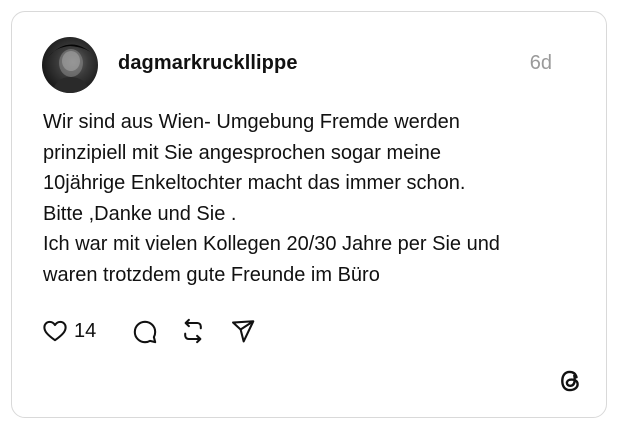 This screenshot has height=430, width=620. What do you see at coordinates (69, 331) in the screenshot?
I see `like-button: 14` at bounding box center [69, 331].